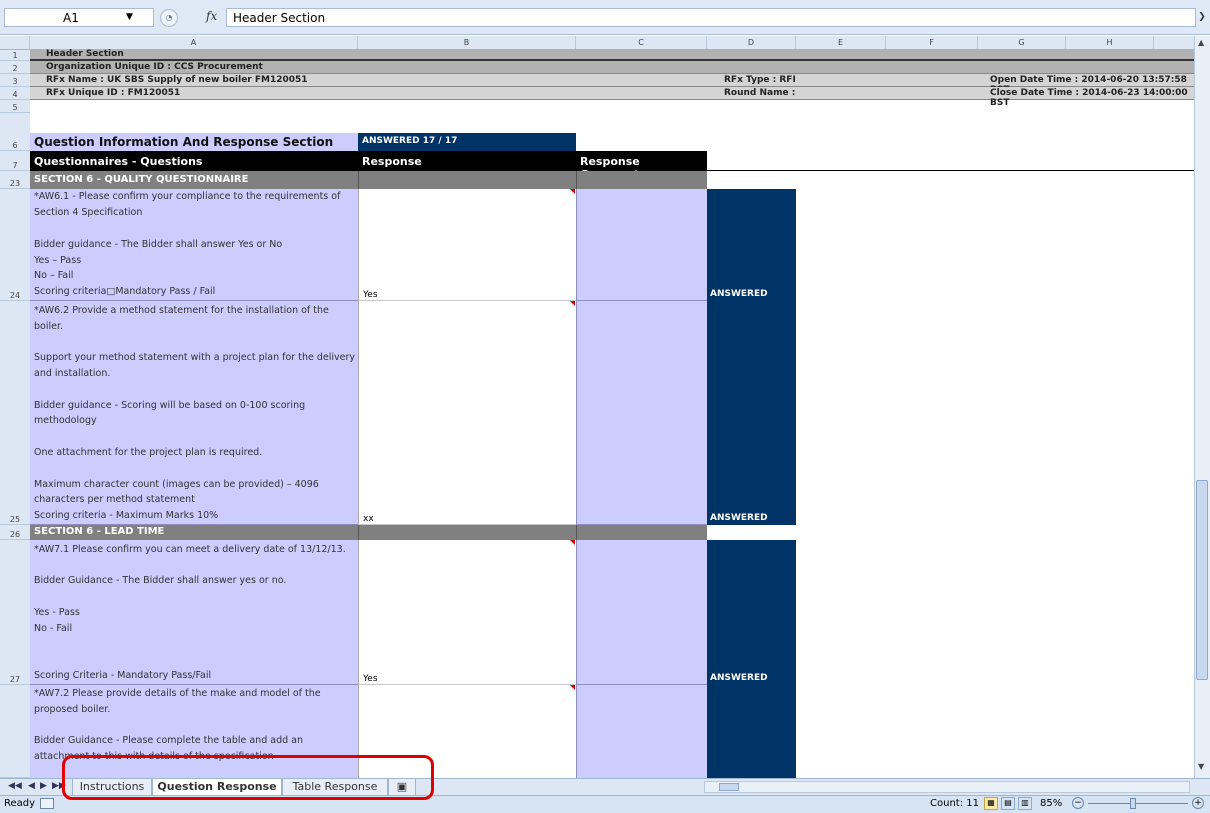  I want to click on section-quality-label: SECTION 6 - QUALITY QUESTIONNAIRE, so click(141, 179).